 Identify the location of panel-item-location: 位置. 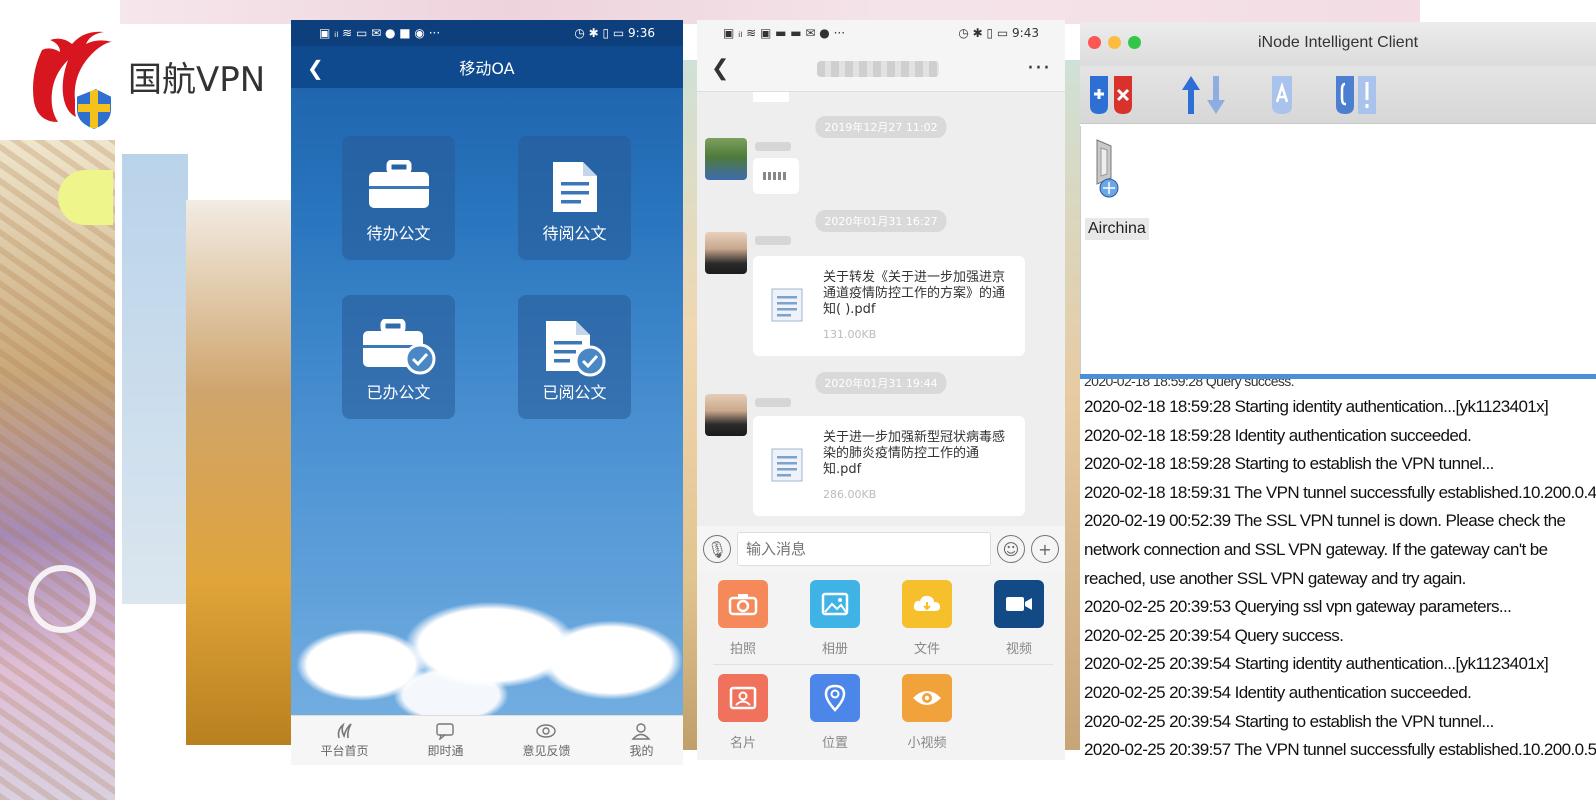
(835, 712).